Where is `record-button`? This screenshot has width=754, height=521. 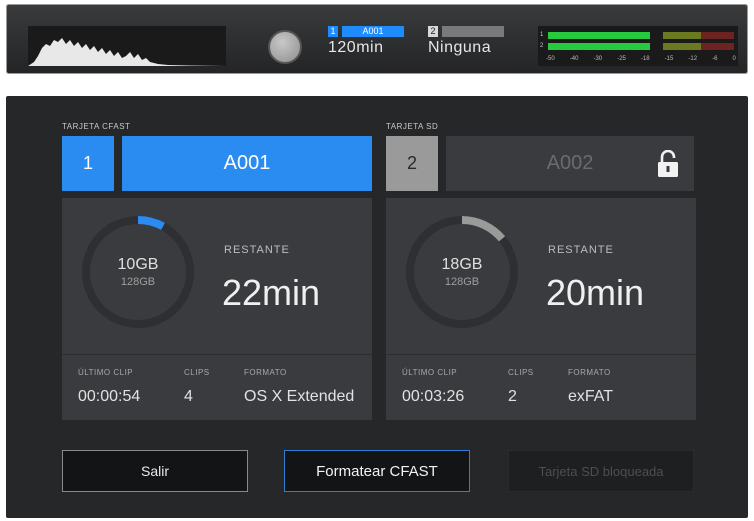
record-button is located at coordinates (285, 47).